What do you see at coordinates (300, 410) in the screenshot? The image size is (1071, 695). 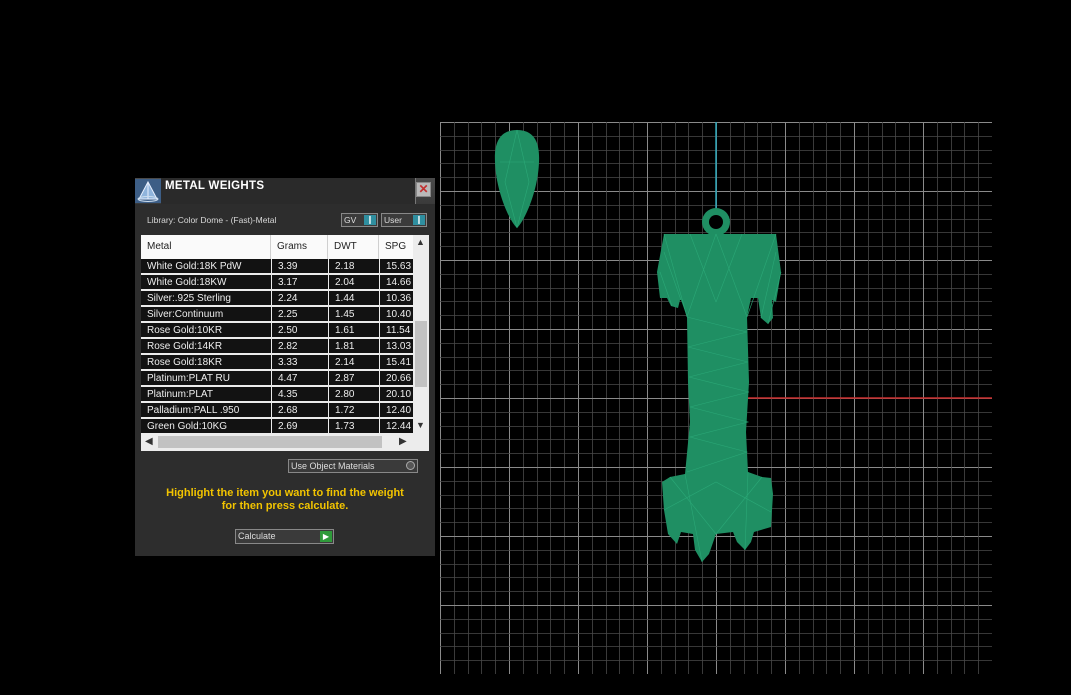 I see `cell-grams: 2.68` at bounding box center [300, 410].